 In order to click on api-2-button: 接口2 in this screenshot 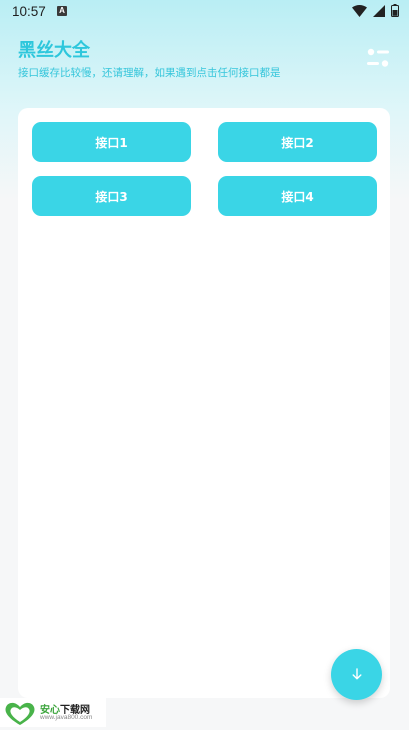, I will do `click(297, 142)`.